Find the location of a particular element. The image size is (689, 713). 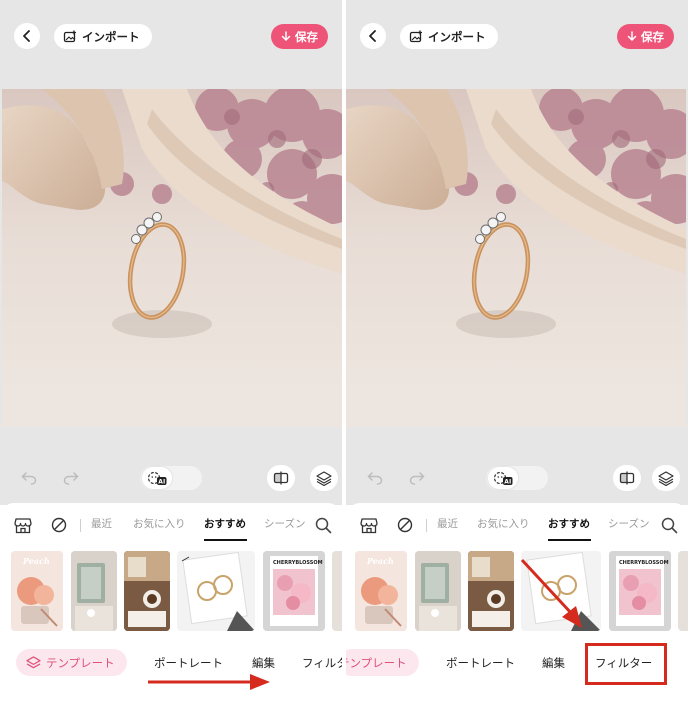

chevron-left-icon is located at coordinates (372, 36).